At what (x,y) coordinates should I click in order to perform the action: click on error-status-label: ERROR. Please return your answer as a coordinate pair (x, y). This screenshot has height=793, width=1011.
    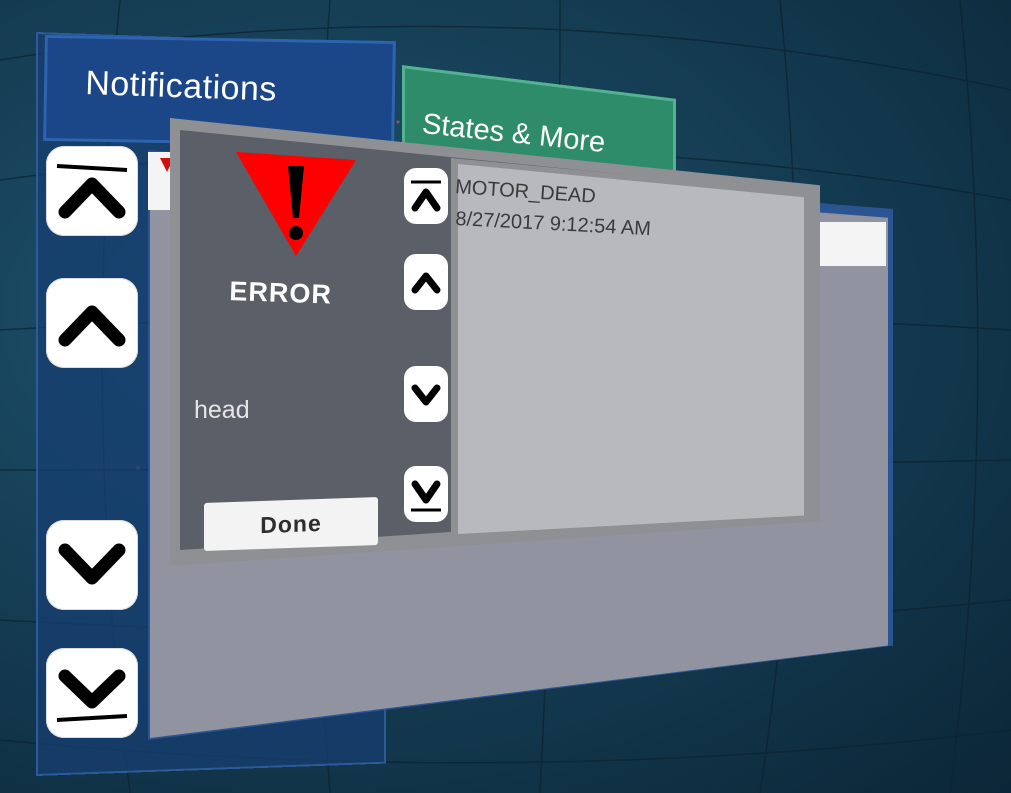
    Looking at the image, I should click on (280, 293).